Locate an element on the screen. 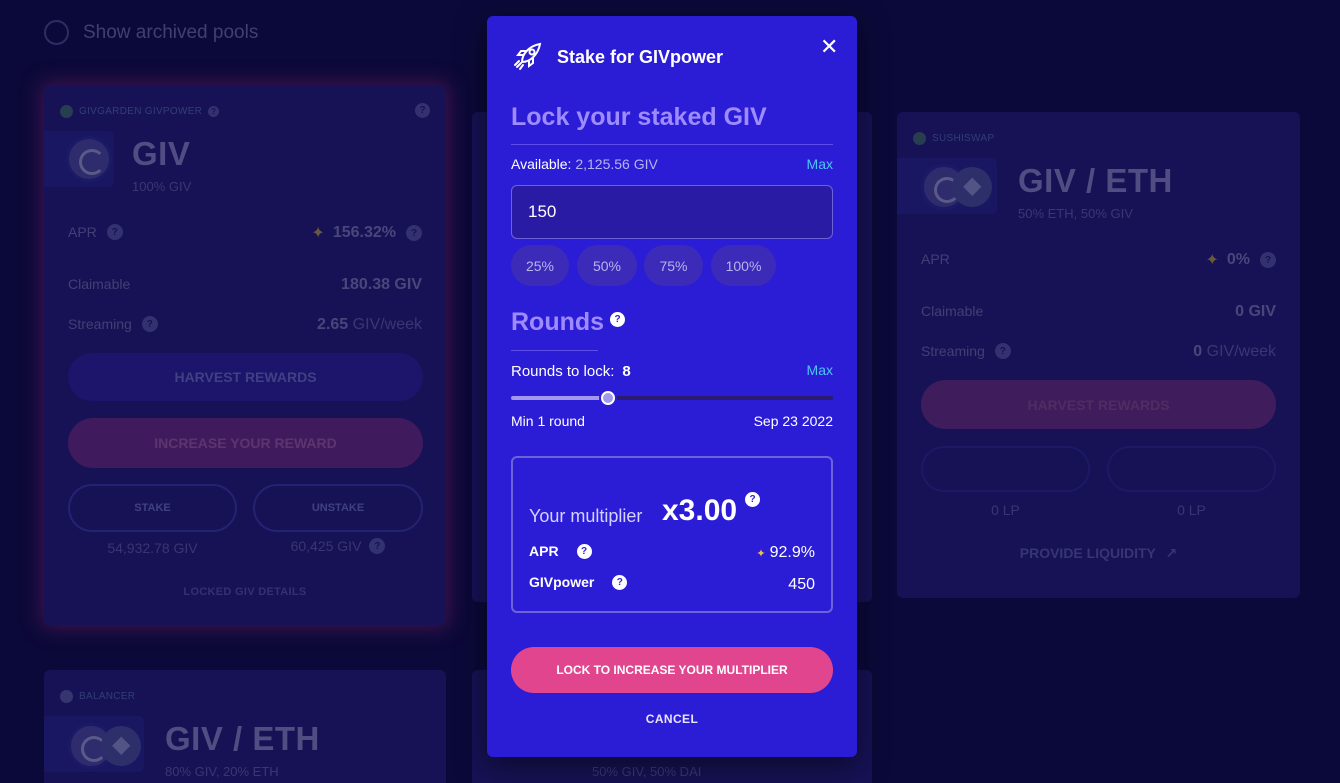 The image size is (1340, 783). rocket-icon is located at coordinates (528, 56).